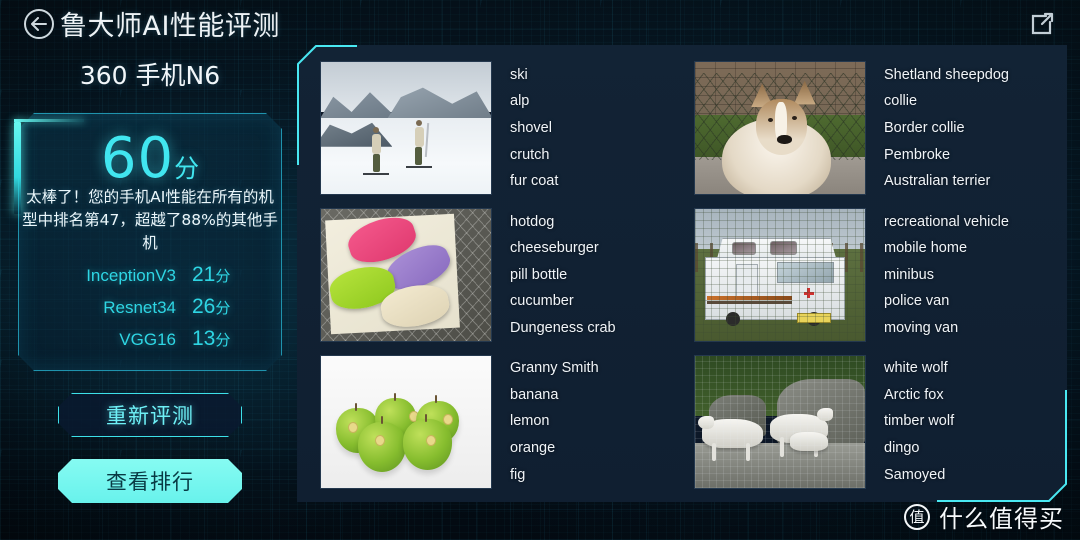 The image size is (1080, 540). Describe the element at coordinates (150, 75) in the screenshot. I see `device-name: 360 手机N6` at that location.